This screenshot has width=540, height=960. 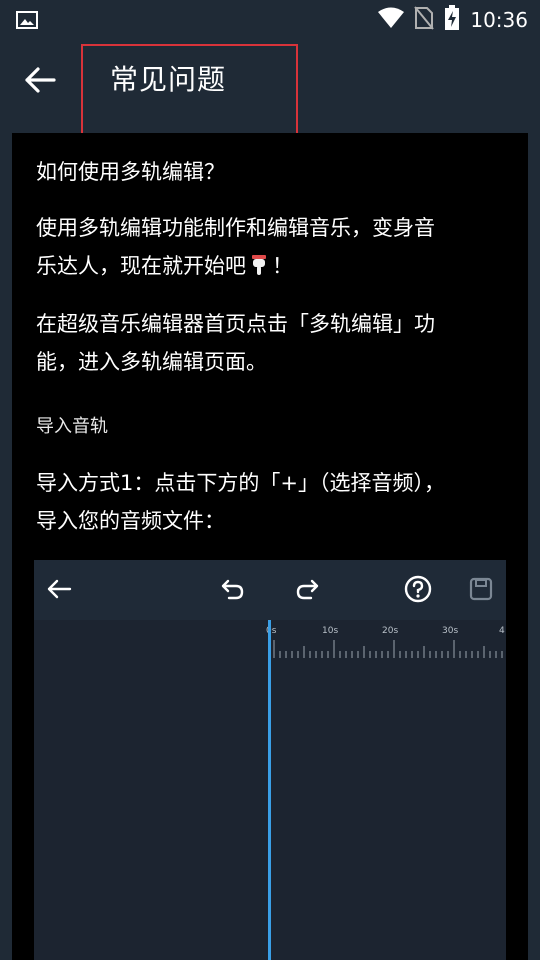 What do you see at coordinates (151, 362) in the screenshot?
I see `step-line-2: 能，进入多轨编辑页面。` at bounding box center [151, 362].